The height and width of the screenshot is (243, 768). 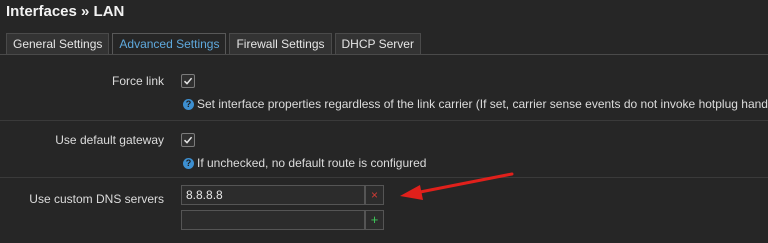 What do you see at coordinates (457, 186) in the screenshot?
I see `annotation-arrow` at bounding box center [457, 186].